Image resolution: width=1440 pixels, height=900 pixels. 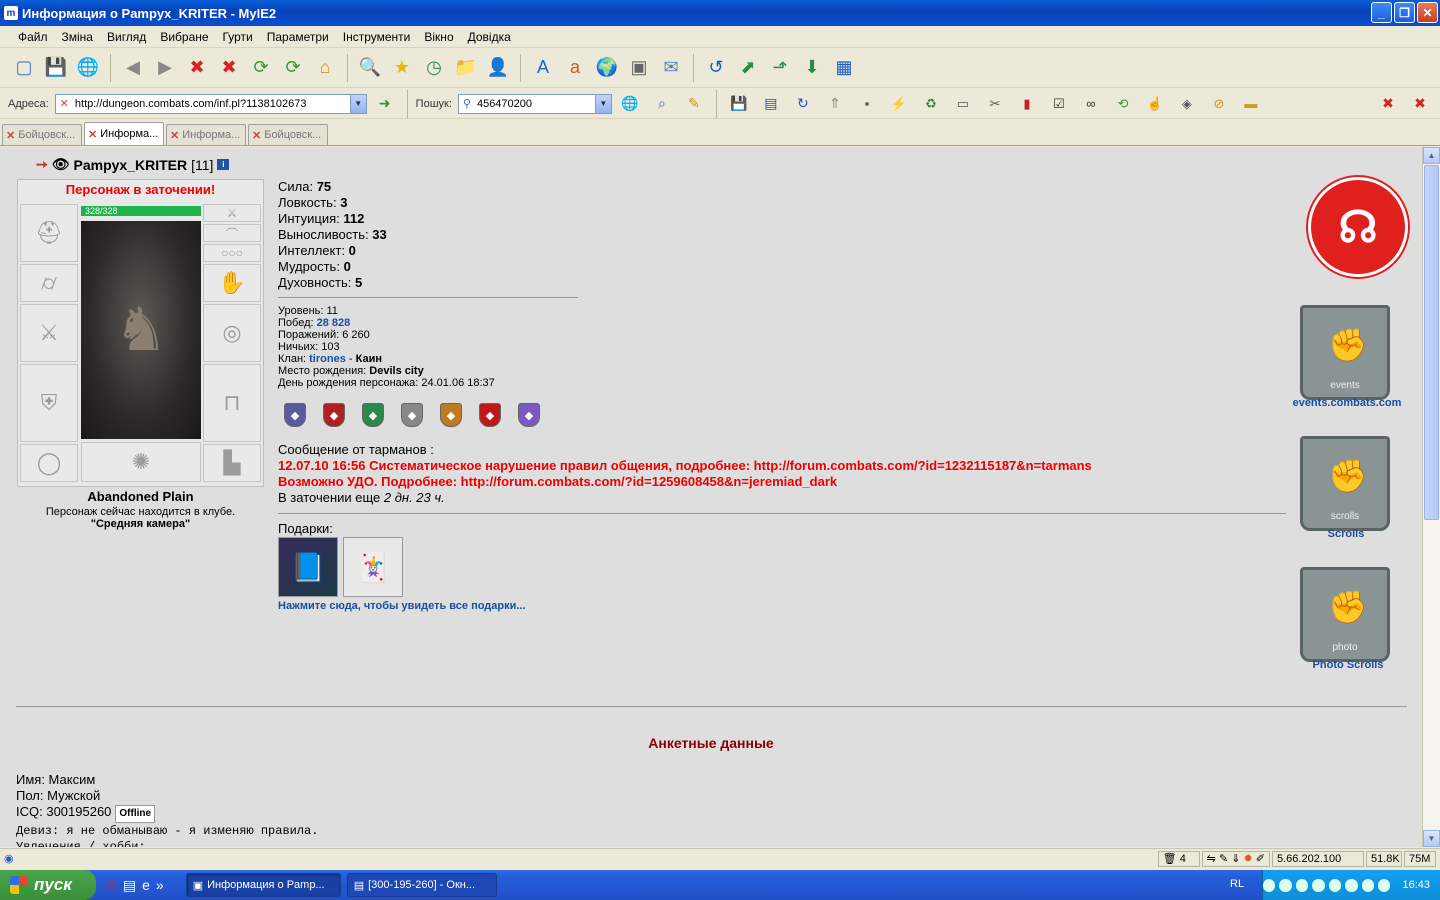 What do you see at coordinates (33, 37) in the screenshot?
I see `menu-file: Файл` at bounding box center [33, 37].